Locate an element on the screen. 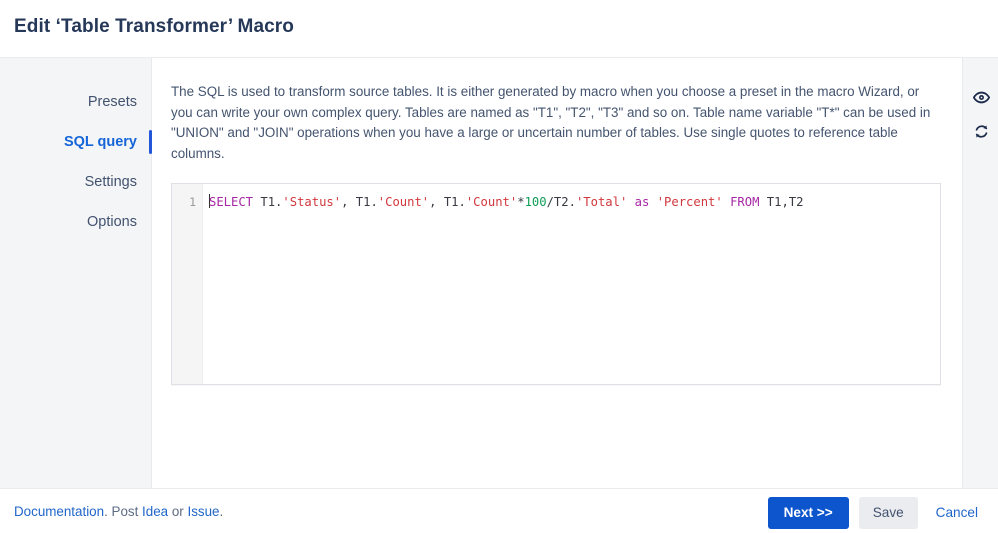  cancel-button: Cancel is located at coordinates (957, 513).